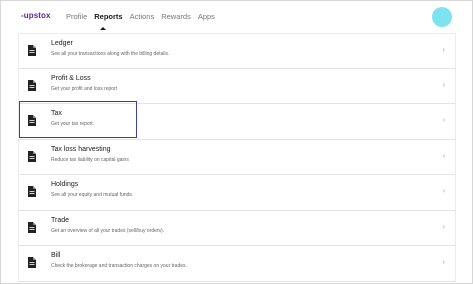 This screenshot has width=473, height=284. Describe the element at coordinates (56, 113) in the screenshot. I see `report-title: Tax` at that location.